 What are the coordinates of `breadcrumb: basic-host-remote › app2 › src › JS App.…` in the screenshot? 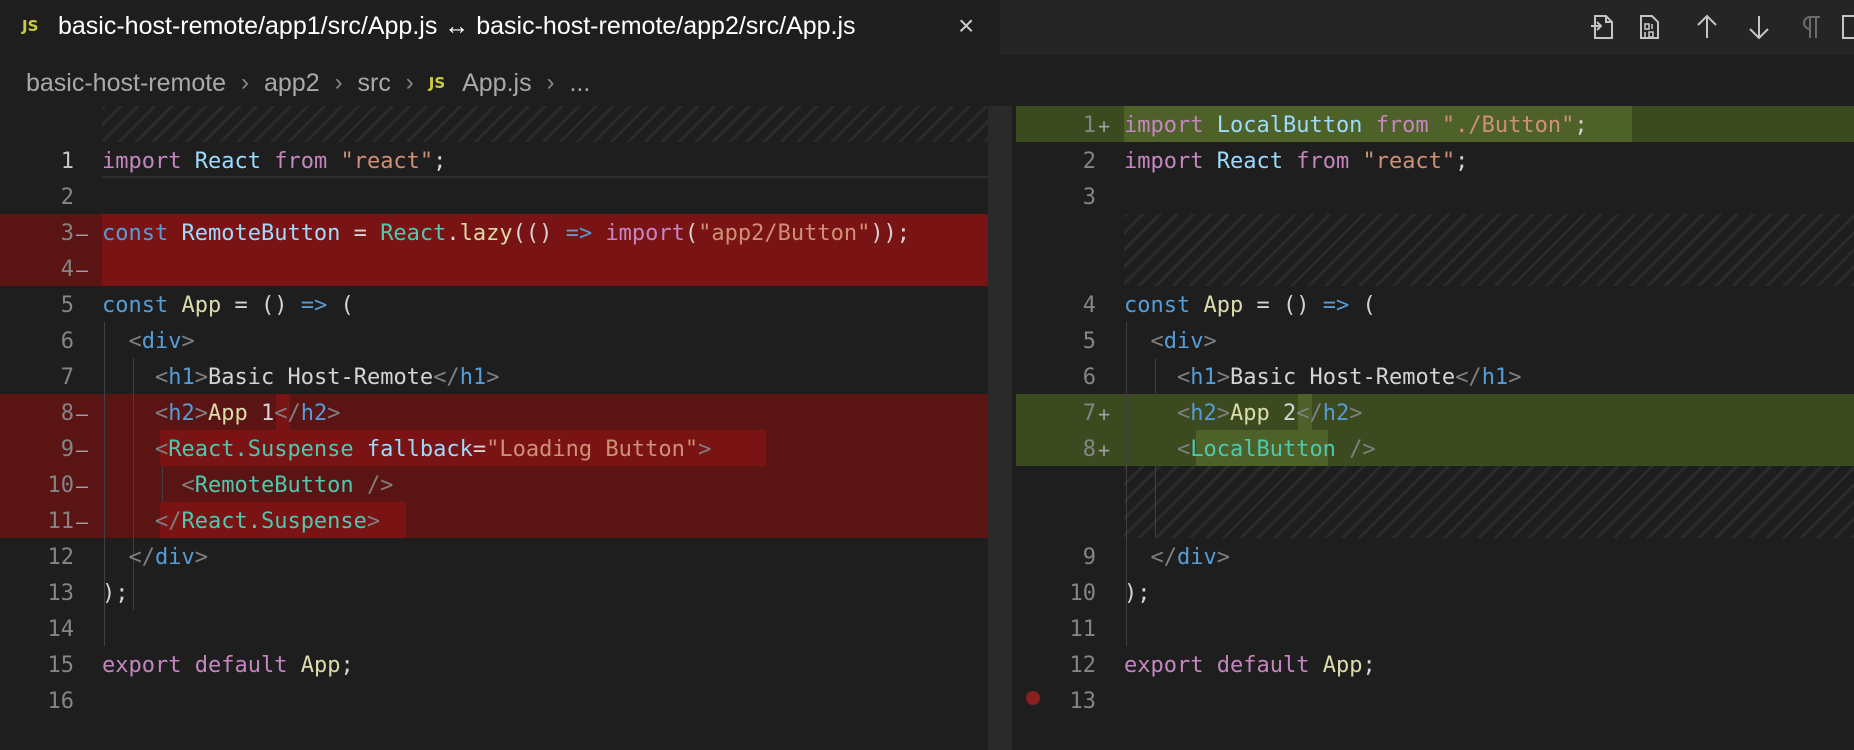 It's located at (308, 85).